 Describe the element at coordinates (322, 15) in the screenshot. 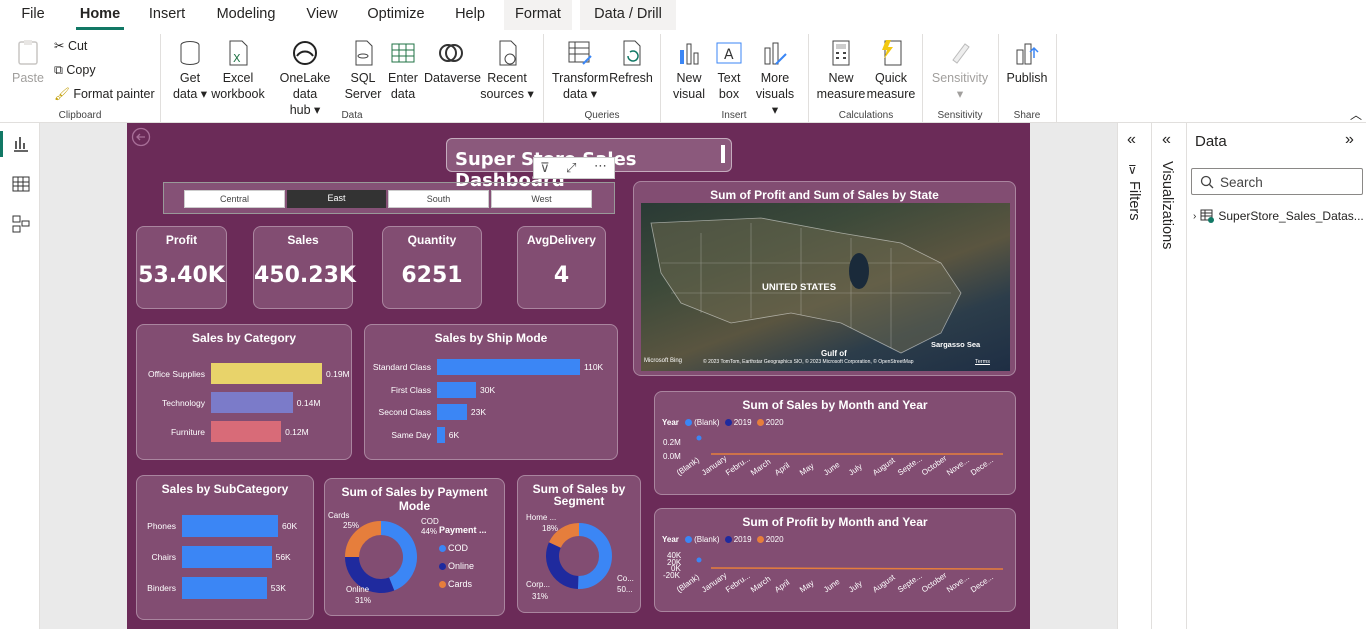

I see `menu-view: View` at that location.